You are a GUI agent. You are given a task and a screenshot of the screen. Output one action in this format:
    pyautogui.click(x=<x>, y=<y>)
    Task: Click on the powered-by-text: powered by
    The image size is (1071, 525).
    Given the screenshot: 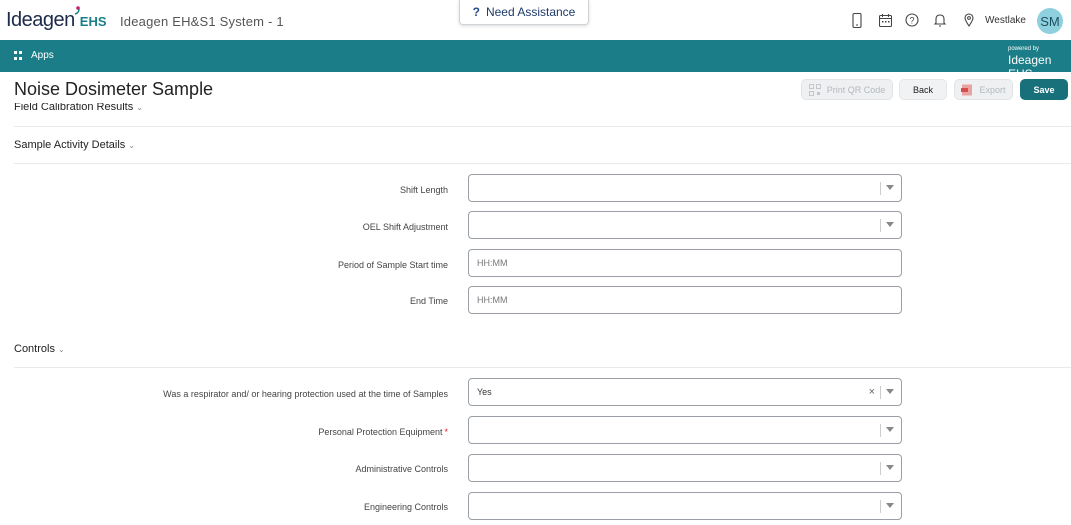 What is the action you would take?
    pyautogui.click(x=1024, y=49)
    